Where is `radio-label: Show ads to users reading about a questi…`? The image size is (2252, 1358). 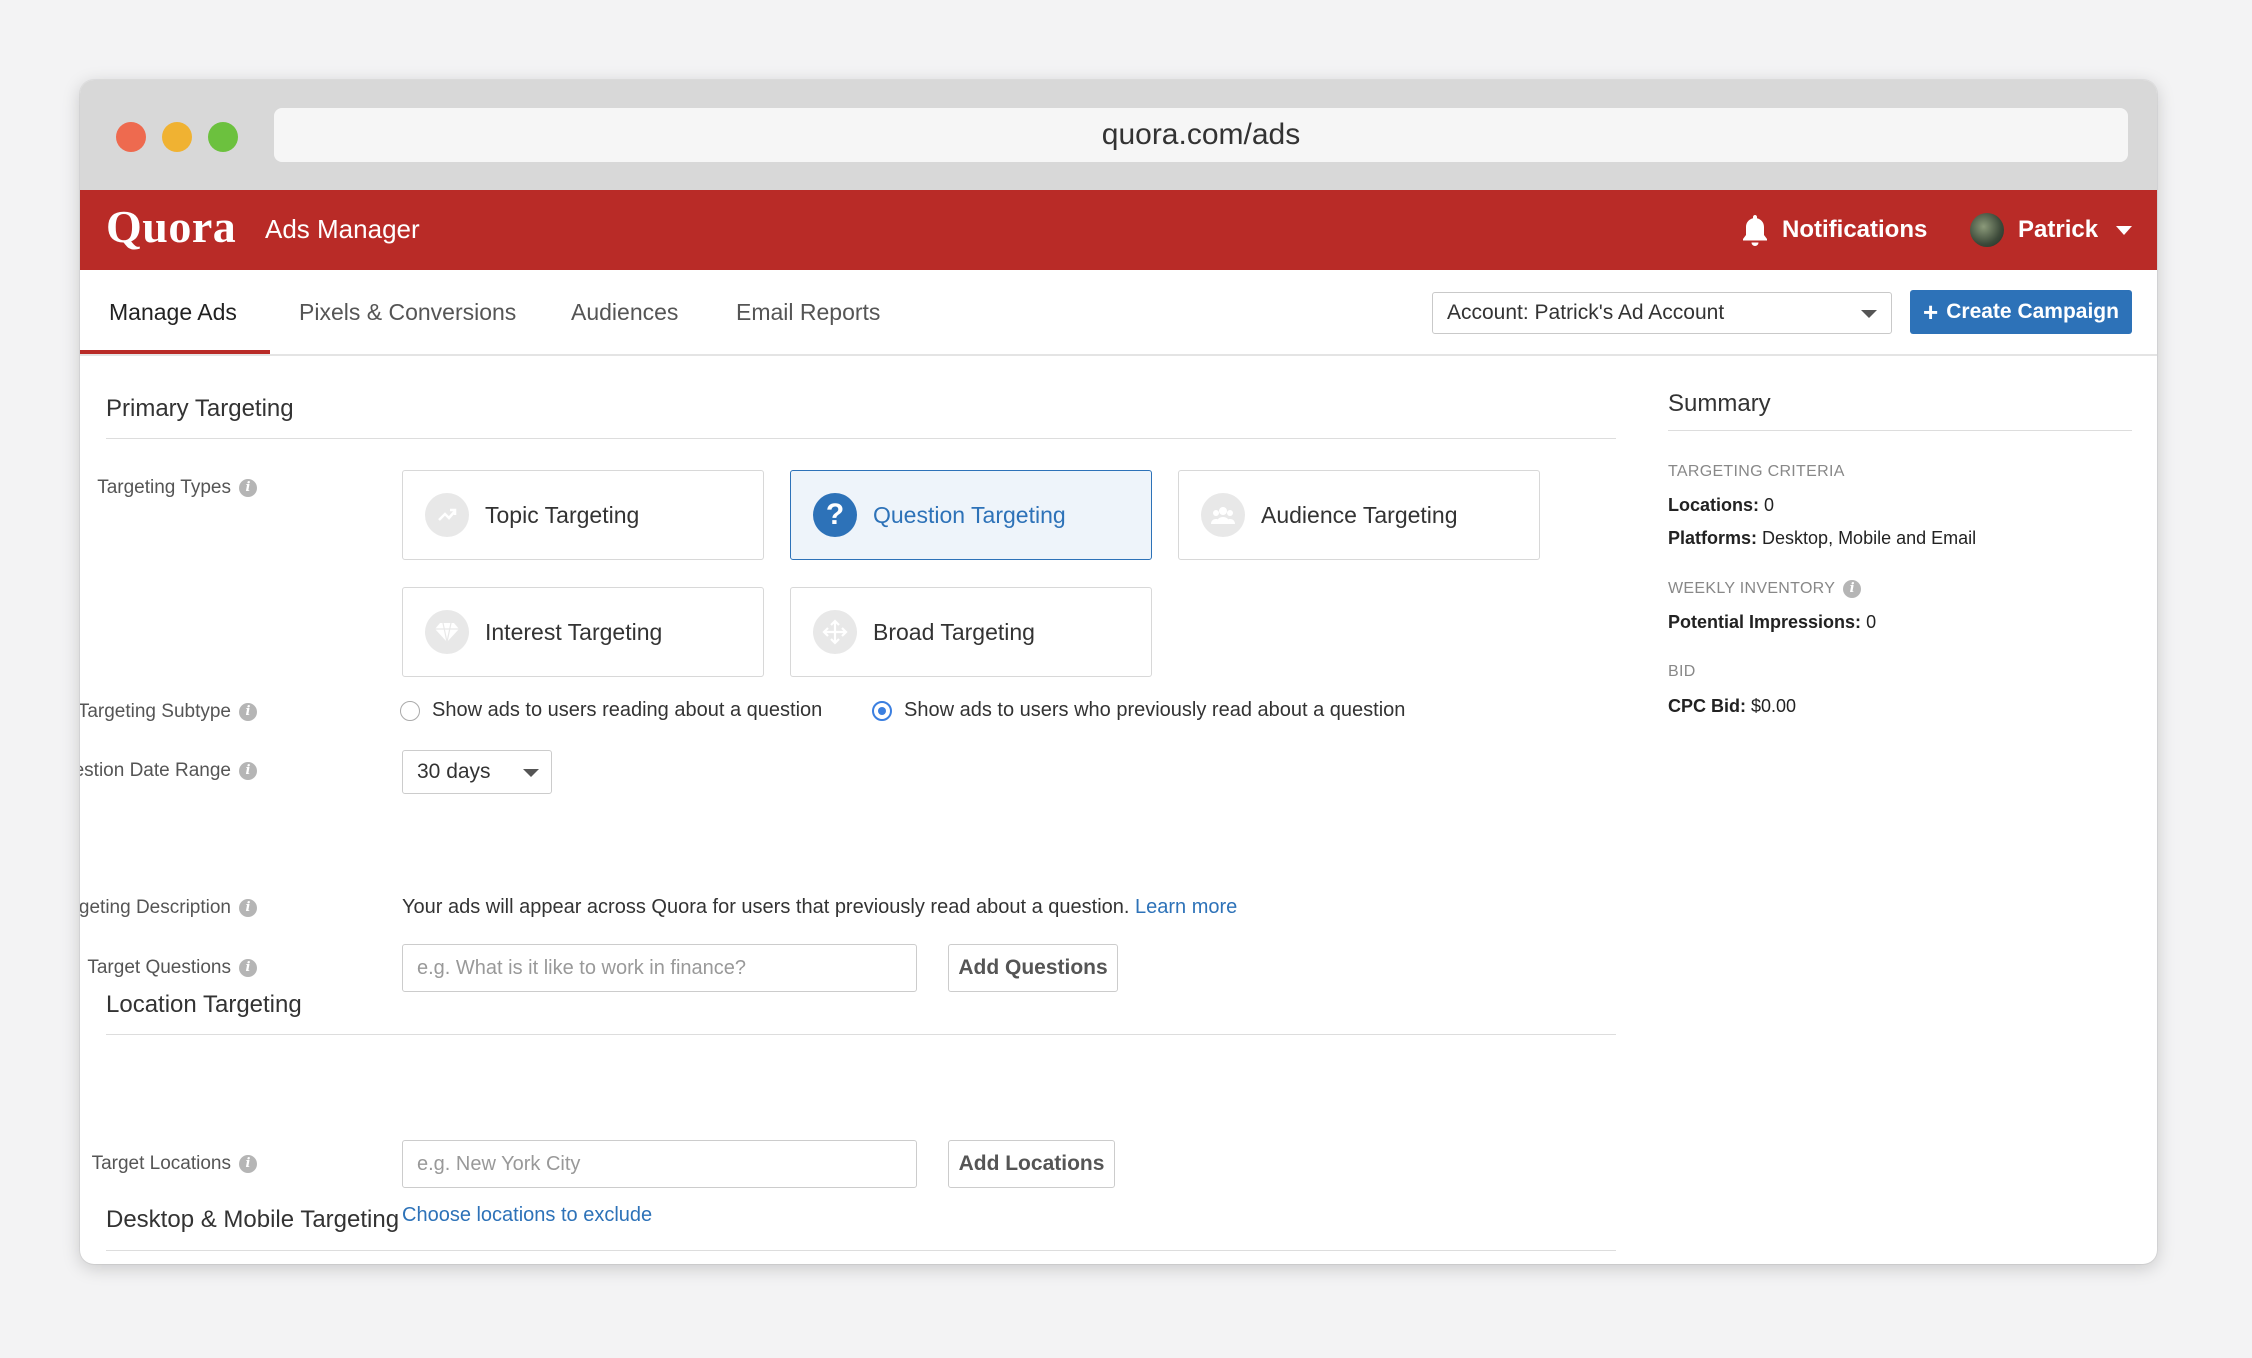
radio-label: Show ads to users reading about a questi… is located at coordinates (627, 710).